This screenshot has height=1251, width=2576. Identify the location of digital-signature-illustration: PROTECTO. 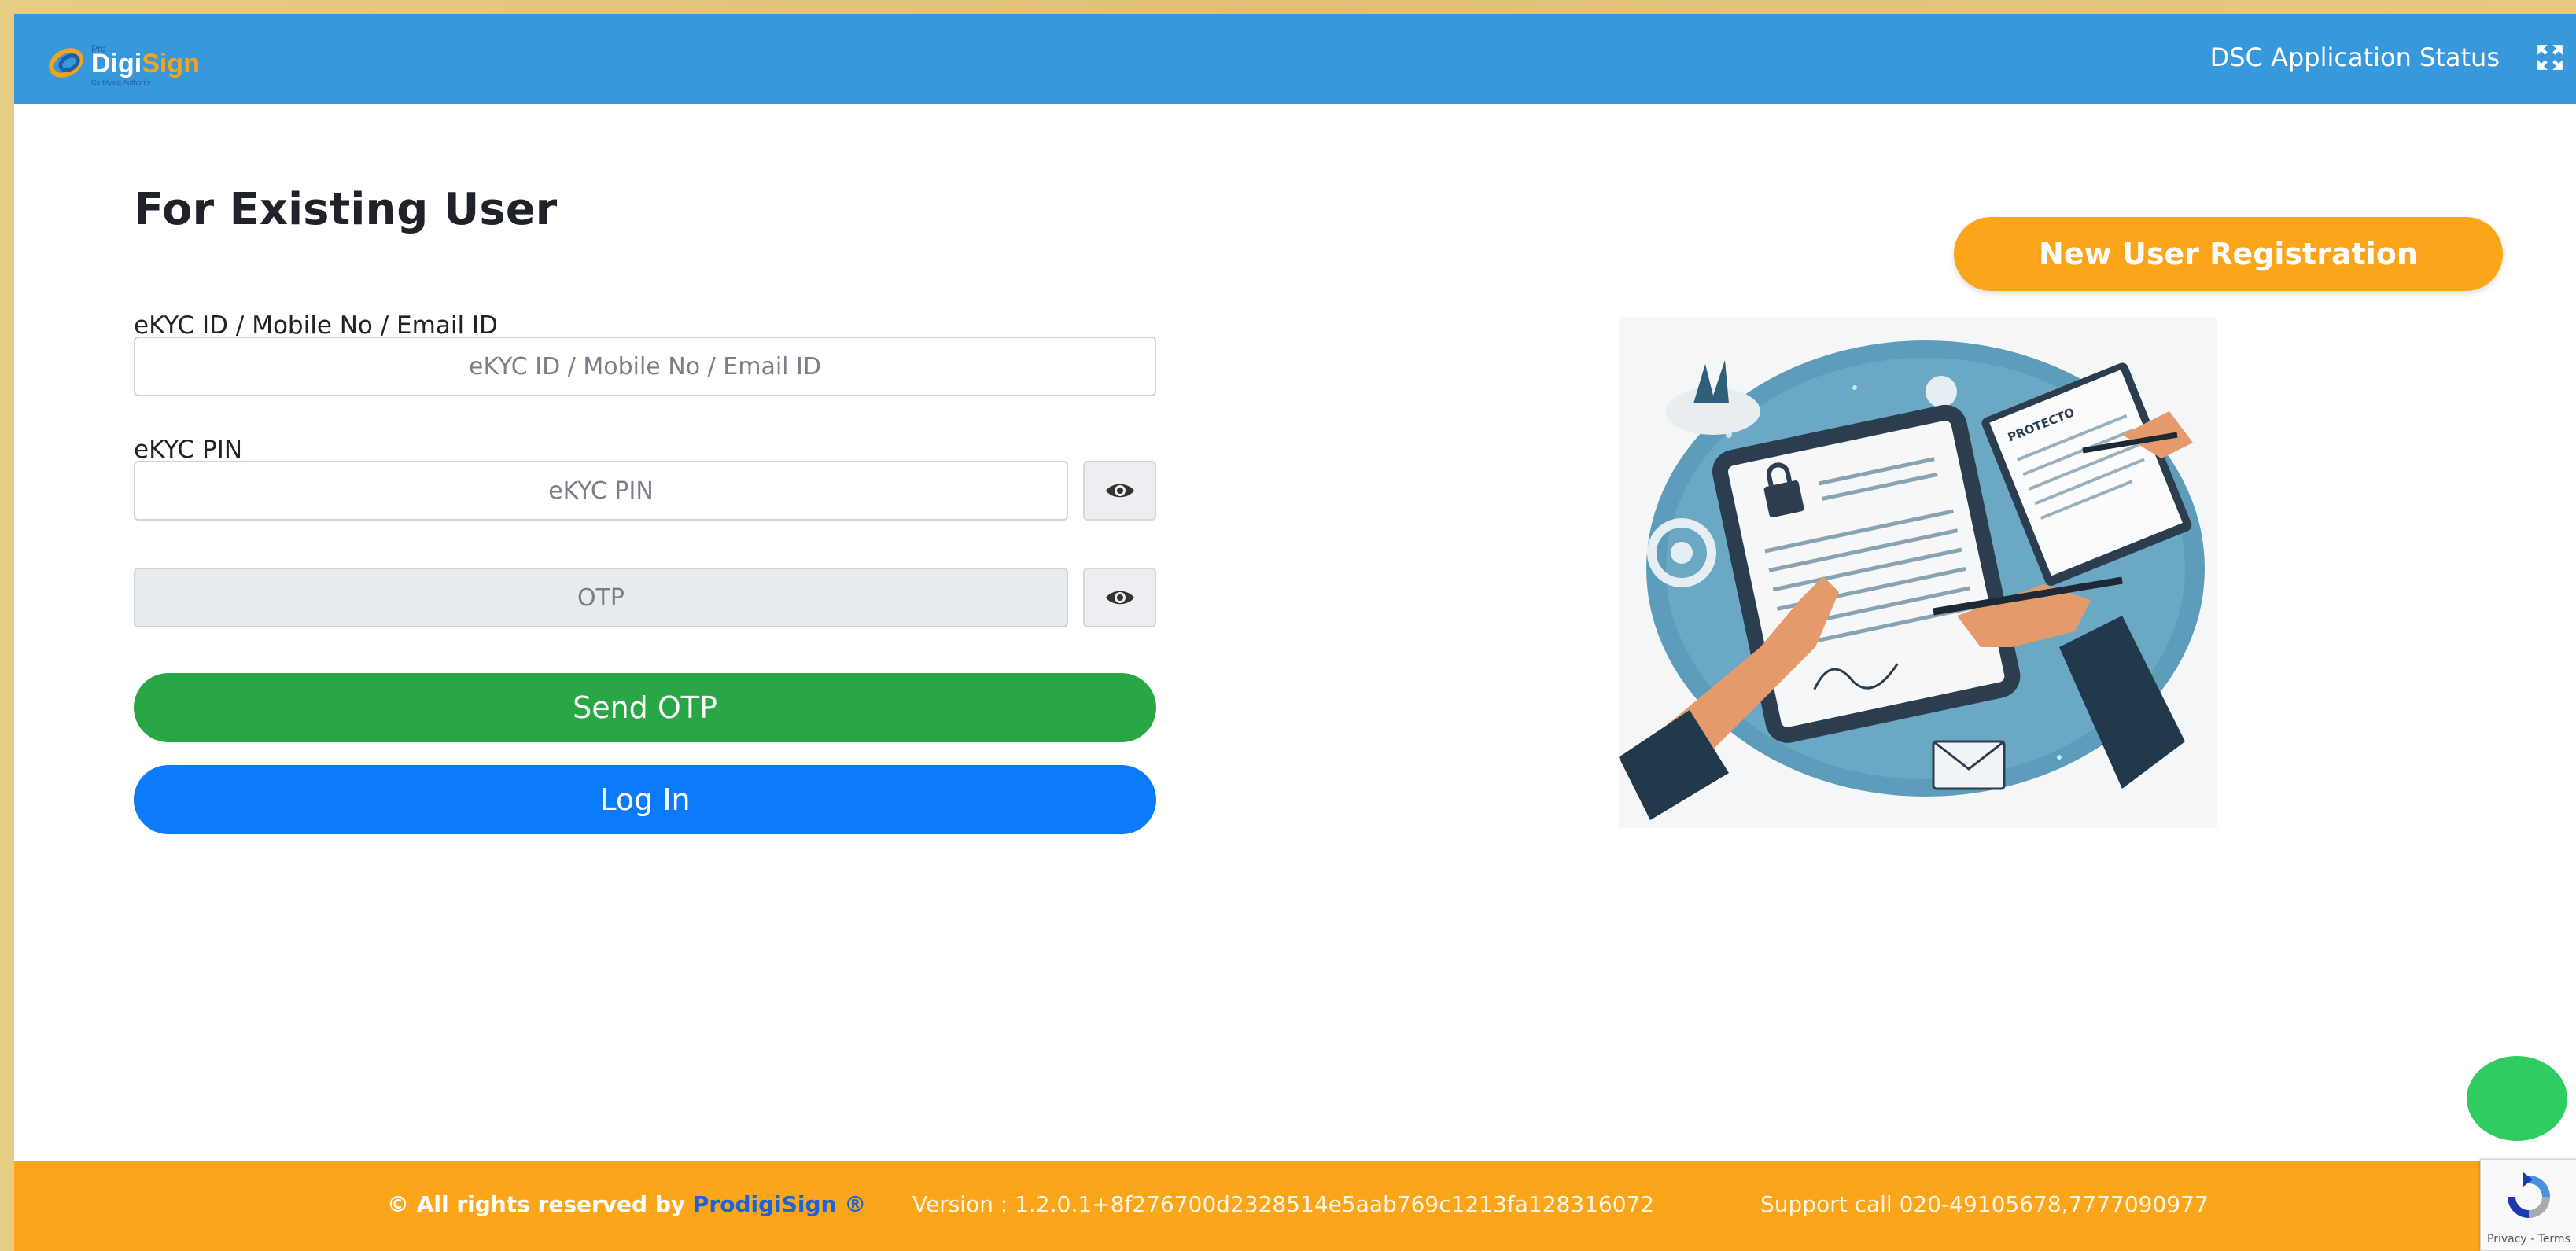
(1918, 572).